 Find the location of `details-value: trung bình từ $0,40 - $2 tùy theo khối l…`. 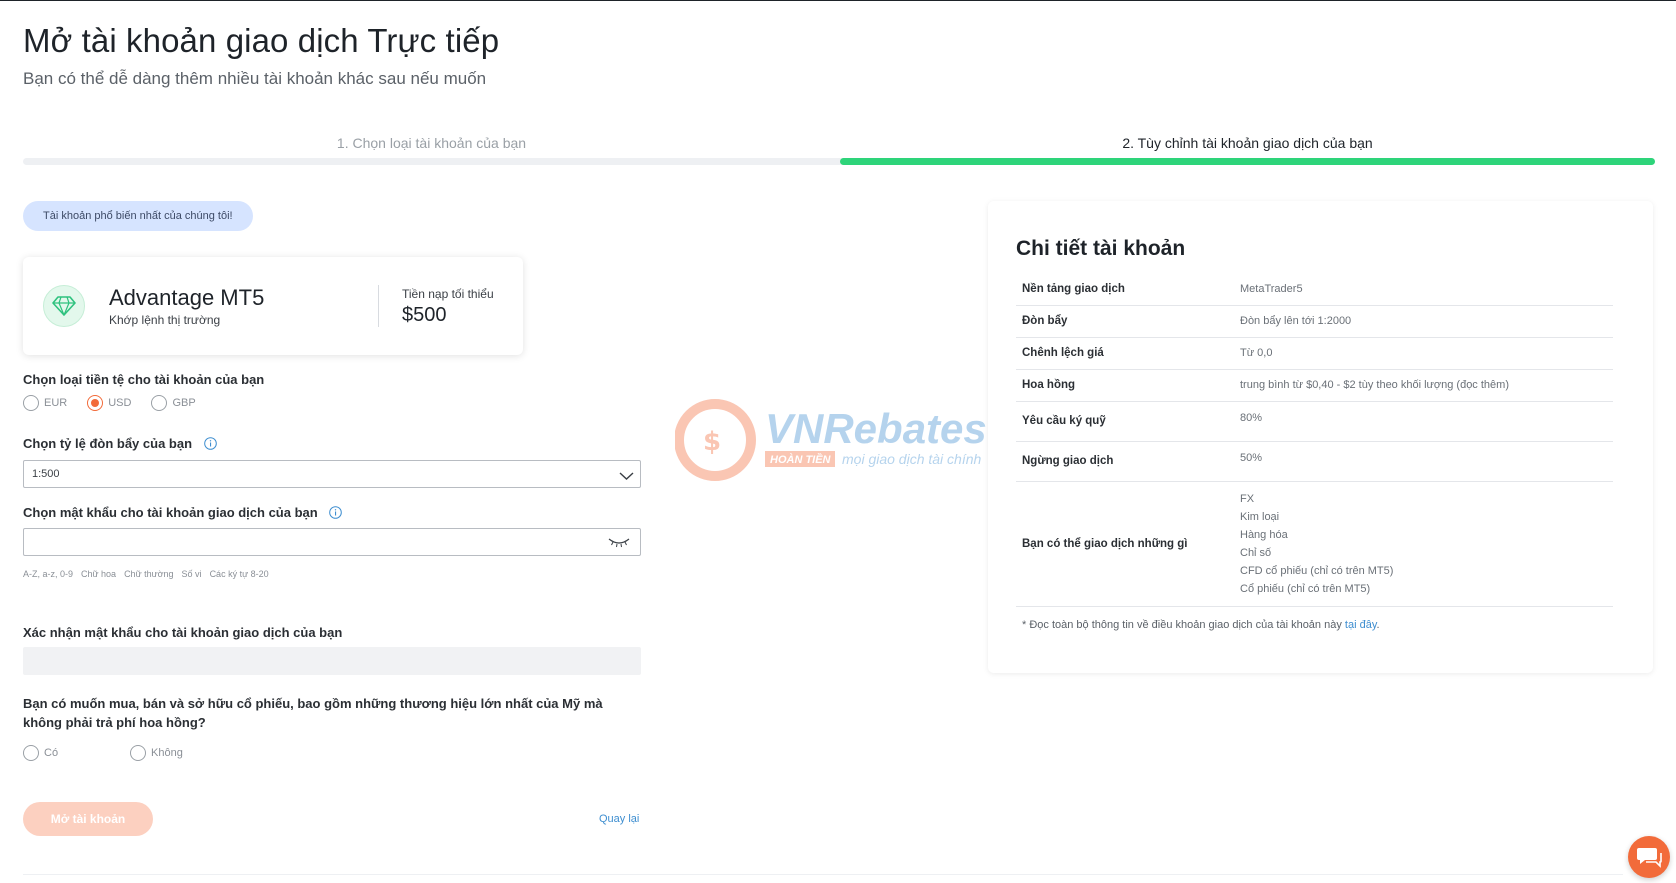

details-value: trung bình từ $0,40 - $2 tùy theo khối l… is located at coordinates (1426, 385).